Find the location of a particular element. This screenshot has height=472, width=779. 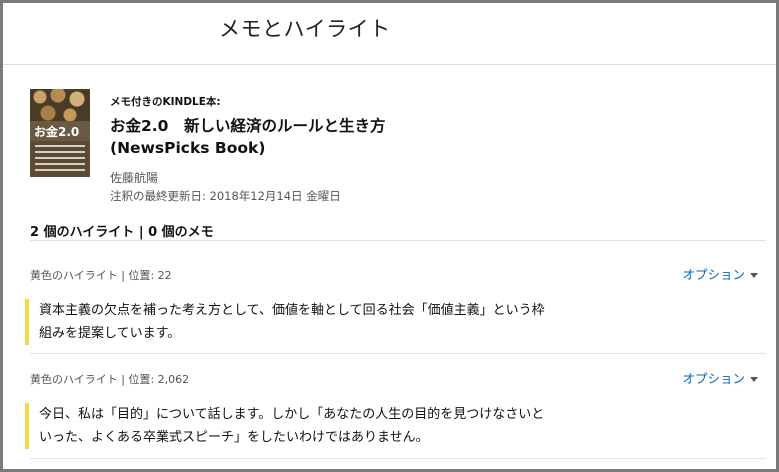

cover-band is located at coordinates (60, 159).